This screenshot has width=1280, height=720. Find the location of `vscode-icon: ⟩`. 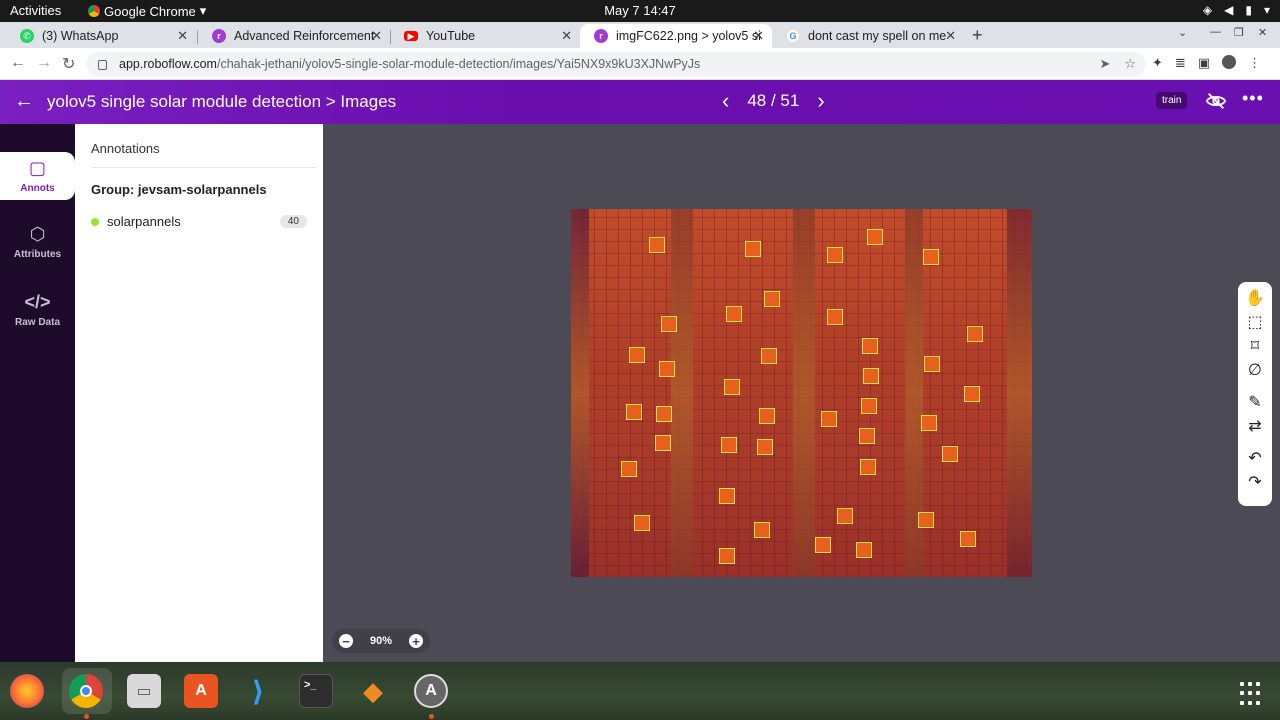

vscode-icon: ⟩ is located at coordinates (258, 691).